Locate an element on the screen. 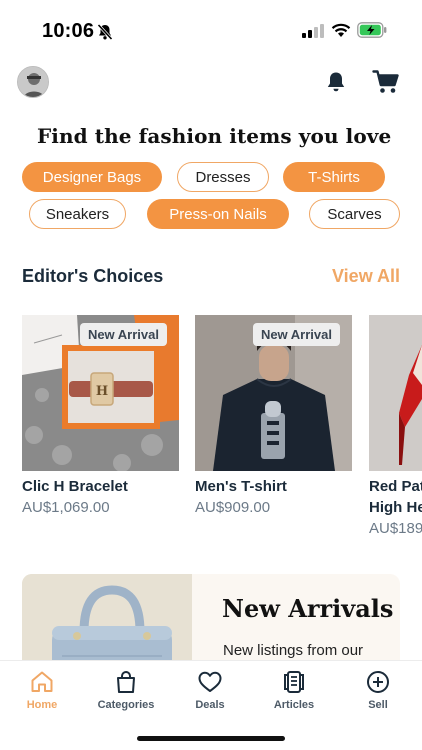 The image size is (422, 750). tab-sell: Sell is located at coordinates (378, 691).